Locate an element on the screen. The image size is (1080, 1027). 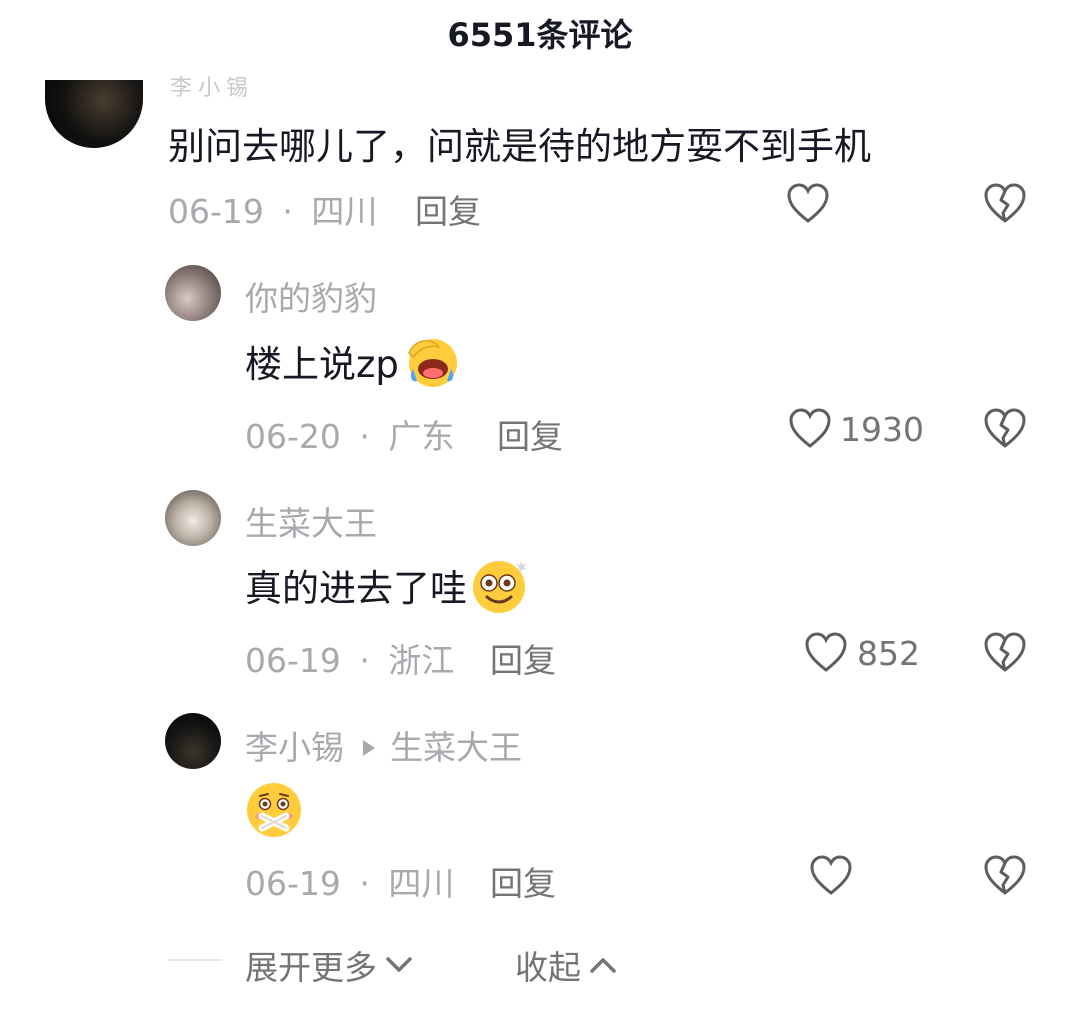
reply-content: 楼上说zp is located at coordinates (353, 361).